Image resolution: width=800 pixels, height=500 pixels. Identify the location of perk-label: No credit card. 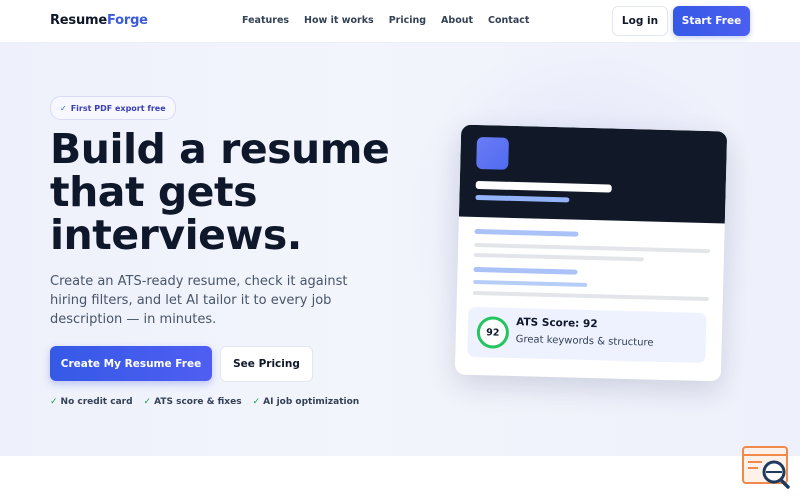
(96, 402).